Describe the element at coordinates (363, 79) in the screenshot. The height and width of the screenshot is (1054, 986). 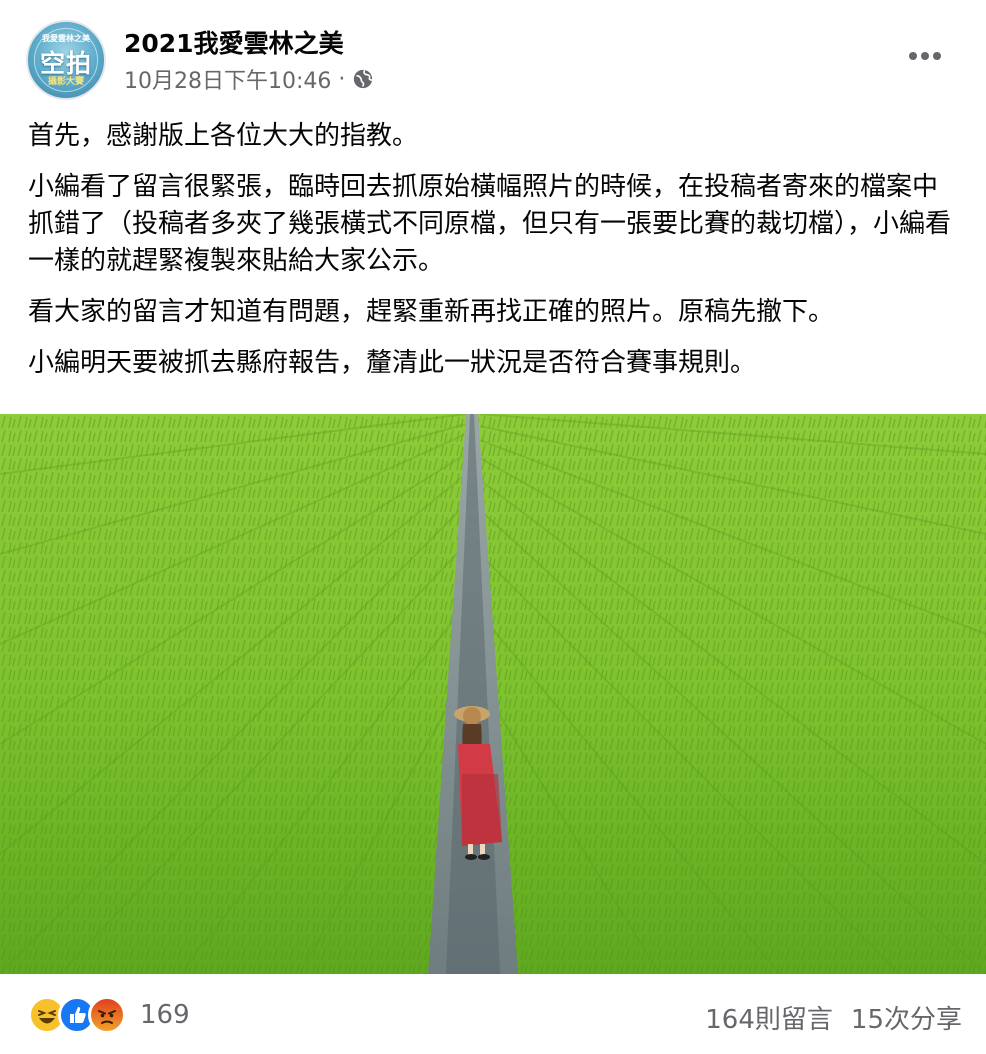
I see `globe-icon` at that location.